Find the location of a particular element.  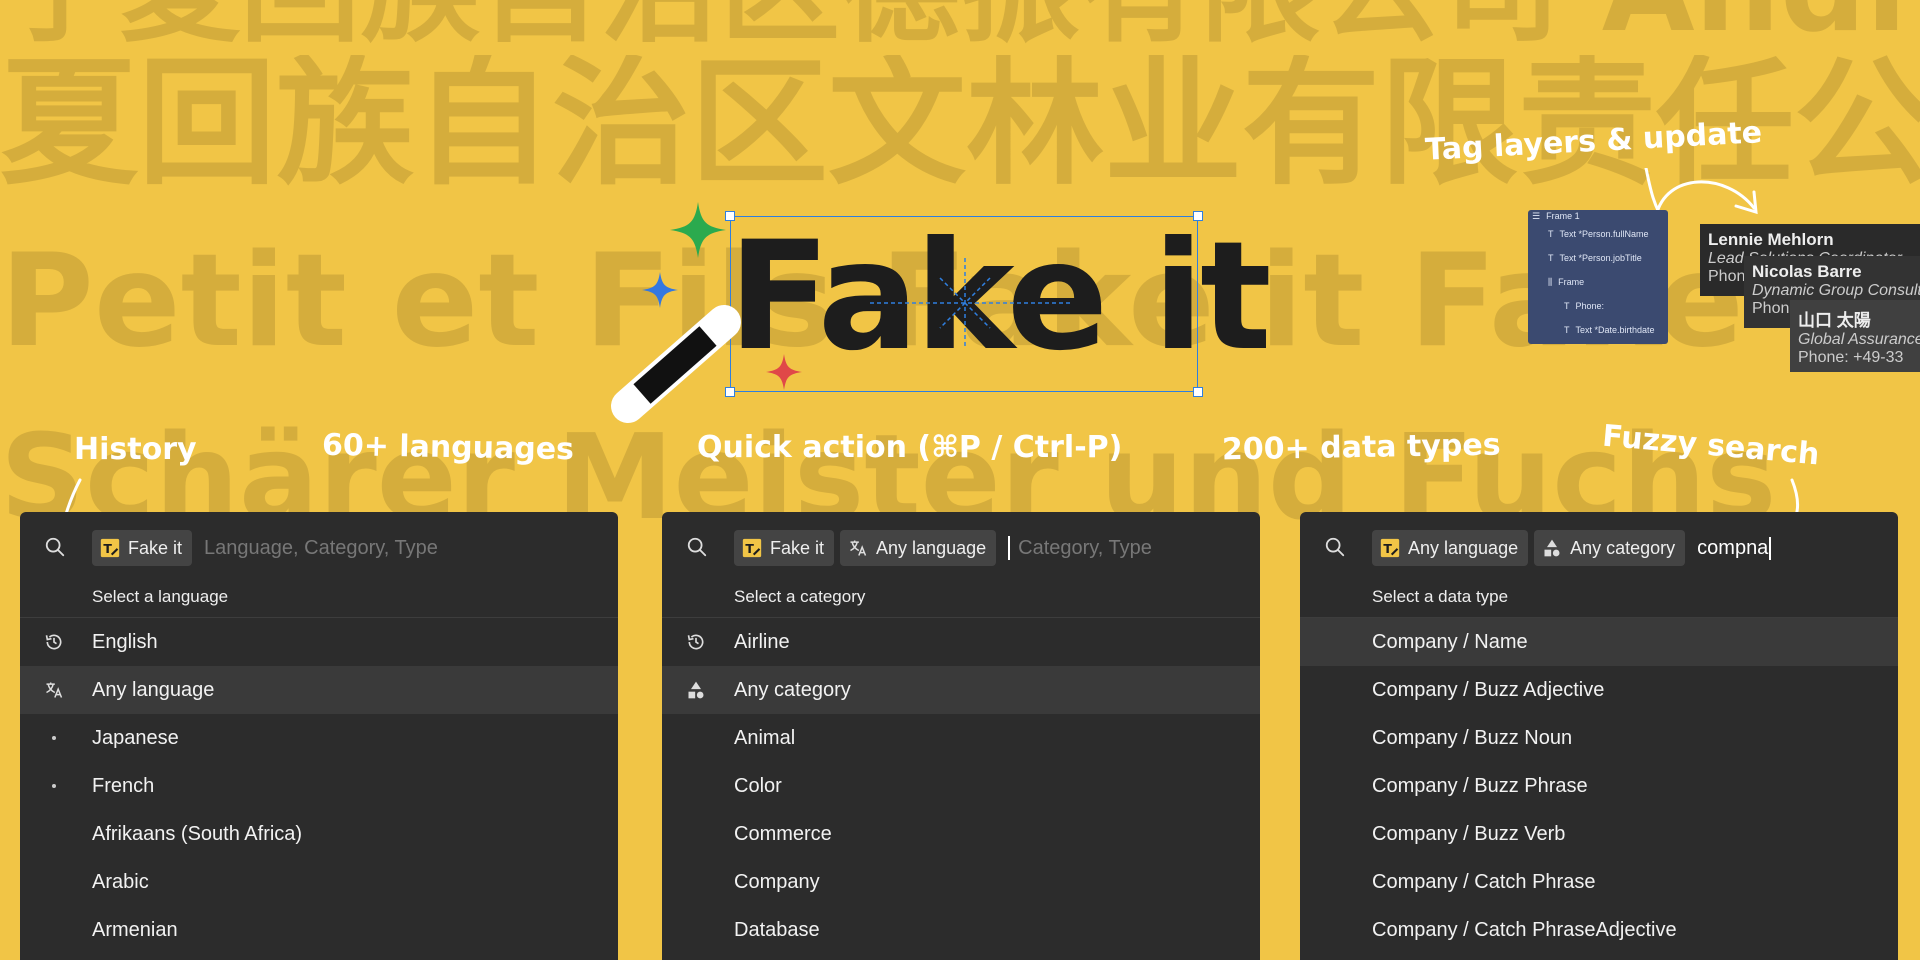

list-item: Company / Buzz Adjective is located at coordinates (1599, 690).